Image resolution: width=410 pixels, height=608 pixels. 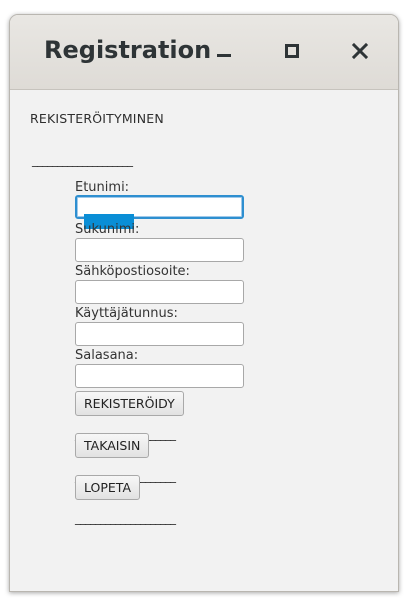 I want to click on maximize-icon, so click(x=292, y=51).